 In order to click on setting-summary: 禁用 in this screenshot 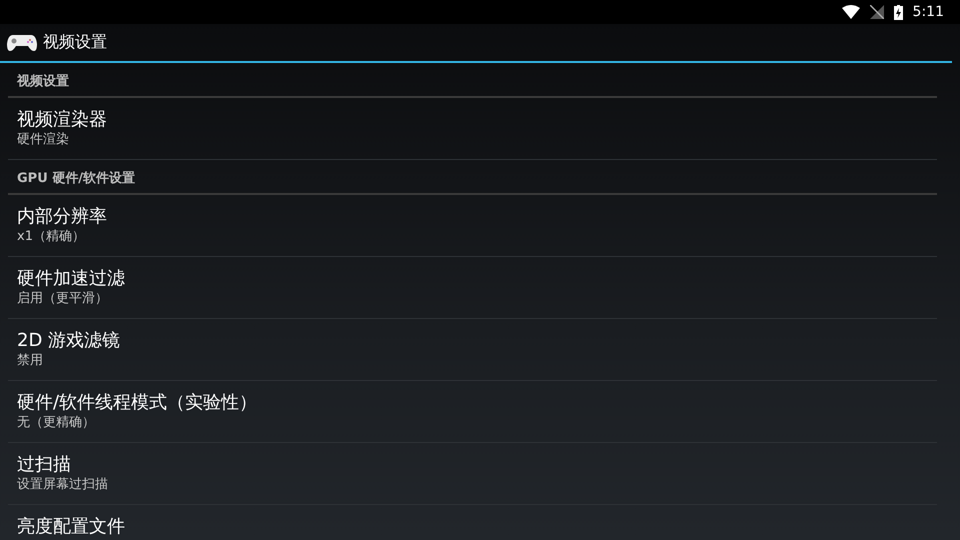, I will do `click(30, 361)`.